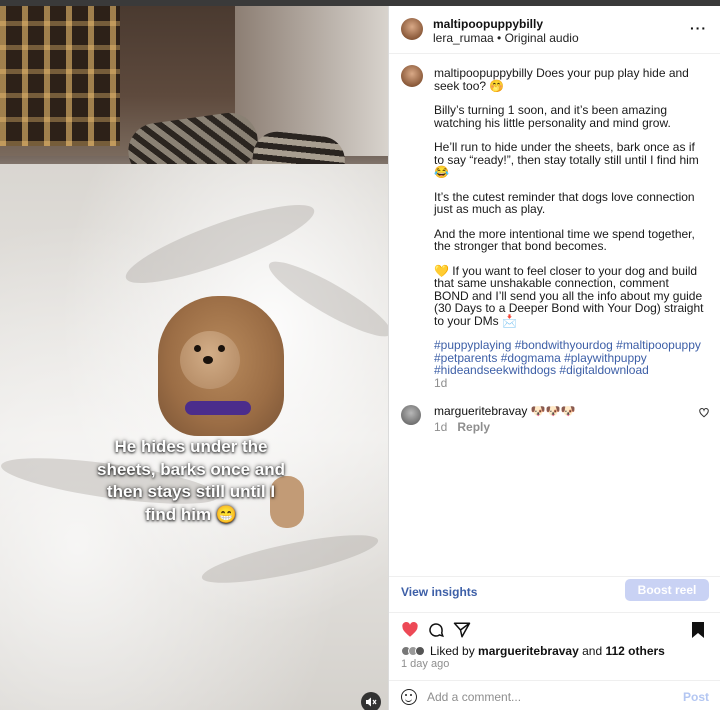 This screenshot has width=720, height=710. What do you see at coordinates (218, 408) in the screenshot?
I see `dog-collar` at bounding box center [218, 408].